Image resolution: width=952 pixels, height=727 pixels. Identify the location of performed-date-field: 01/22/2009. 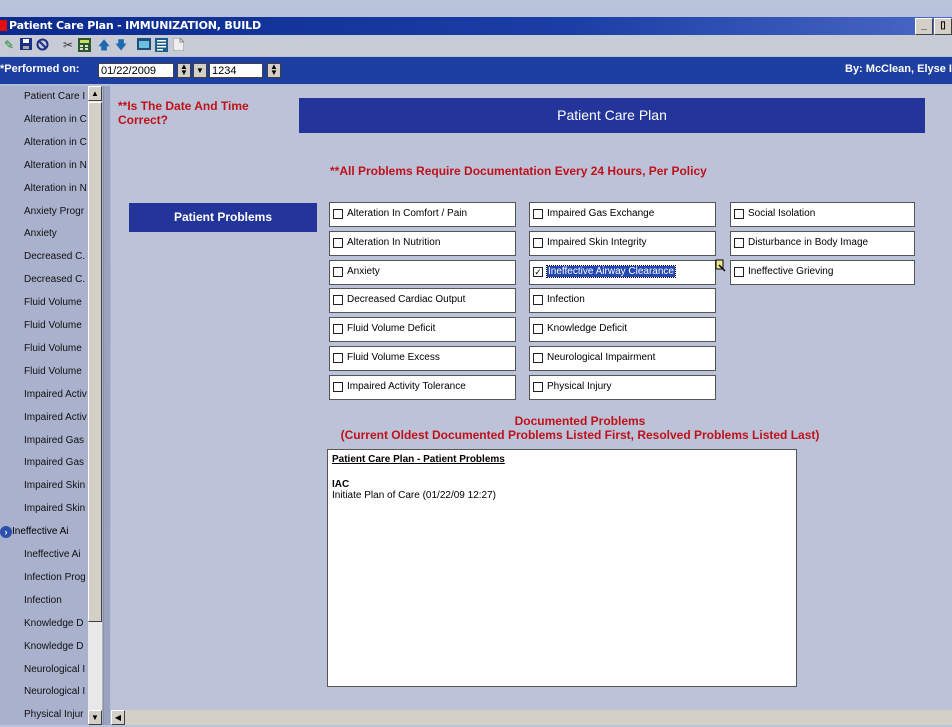
(136, 70).